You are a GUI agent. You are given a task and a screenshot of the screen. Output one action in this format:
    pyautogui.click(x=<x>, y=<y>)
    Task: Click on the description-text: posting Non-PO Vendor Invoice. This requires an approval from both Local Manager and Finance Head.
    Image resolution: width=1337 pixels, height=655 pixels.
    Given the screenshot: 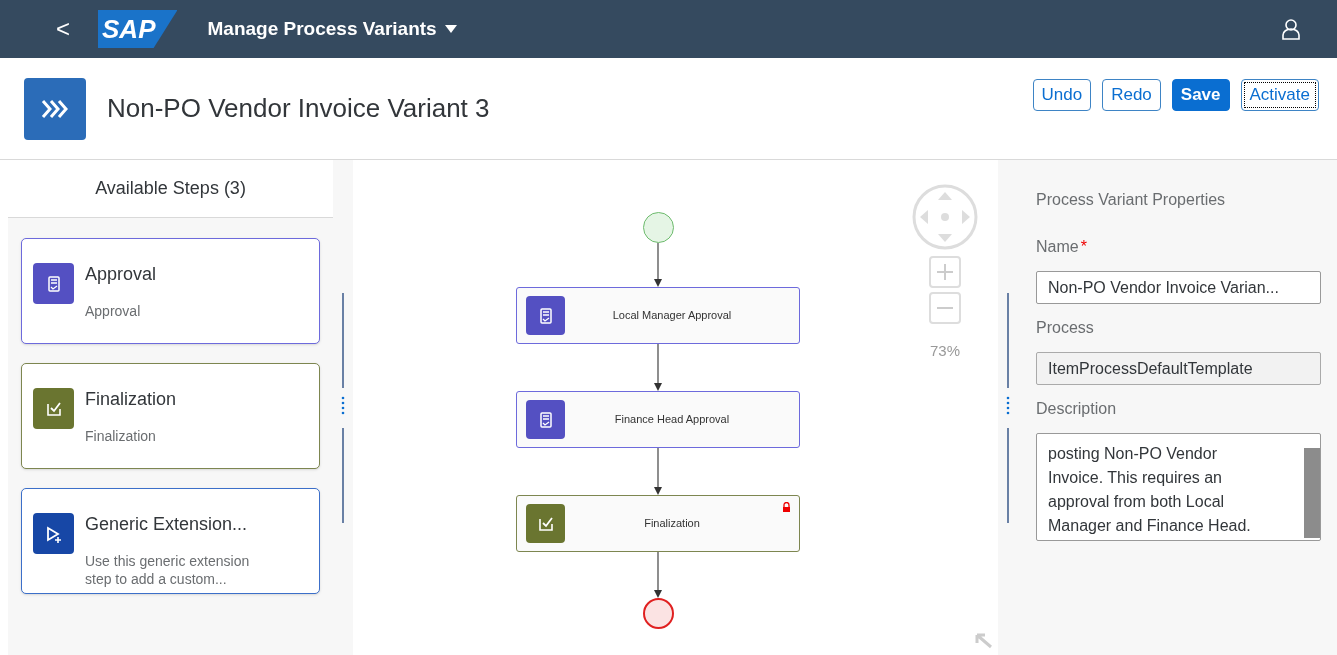 What is the action you would take?
    pyautogui.click(x=1150, y=490)
    